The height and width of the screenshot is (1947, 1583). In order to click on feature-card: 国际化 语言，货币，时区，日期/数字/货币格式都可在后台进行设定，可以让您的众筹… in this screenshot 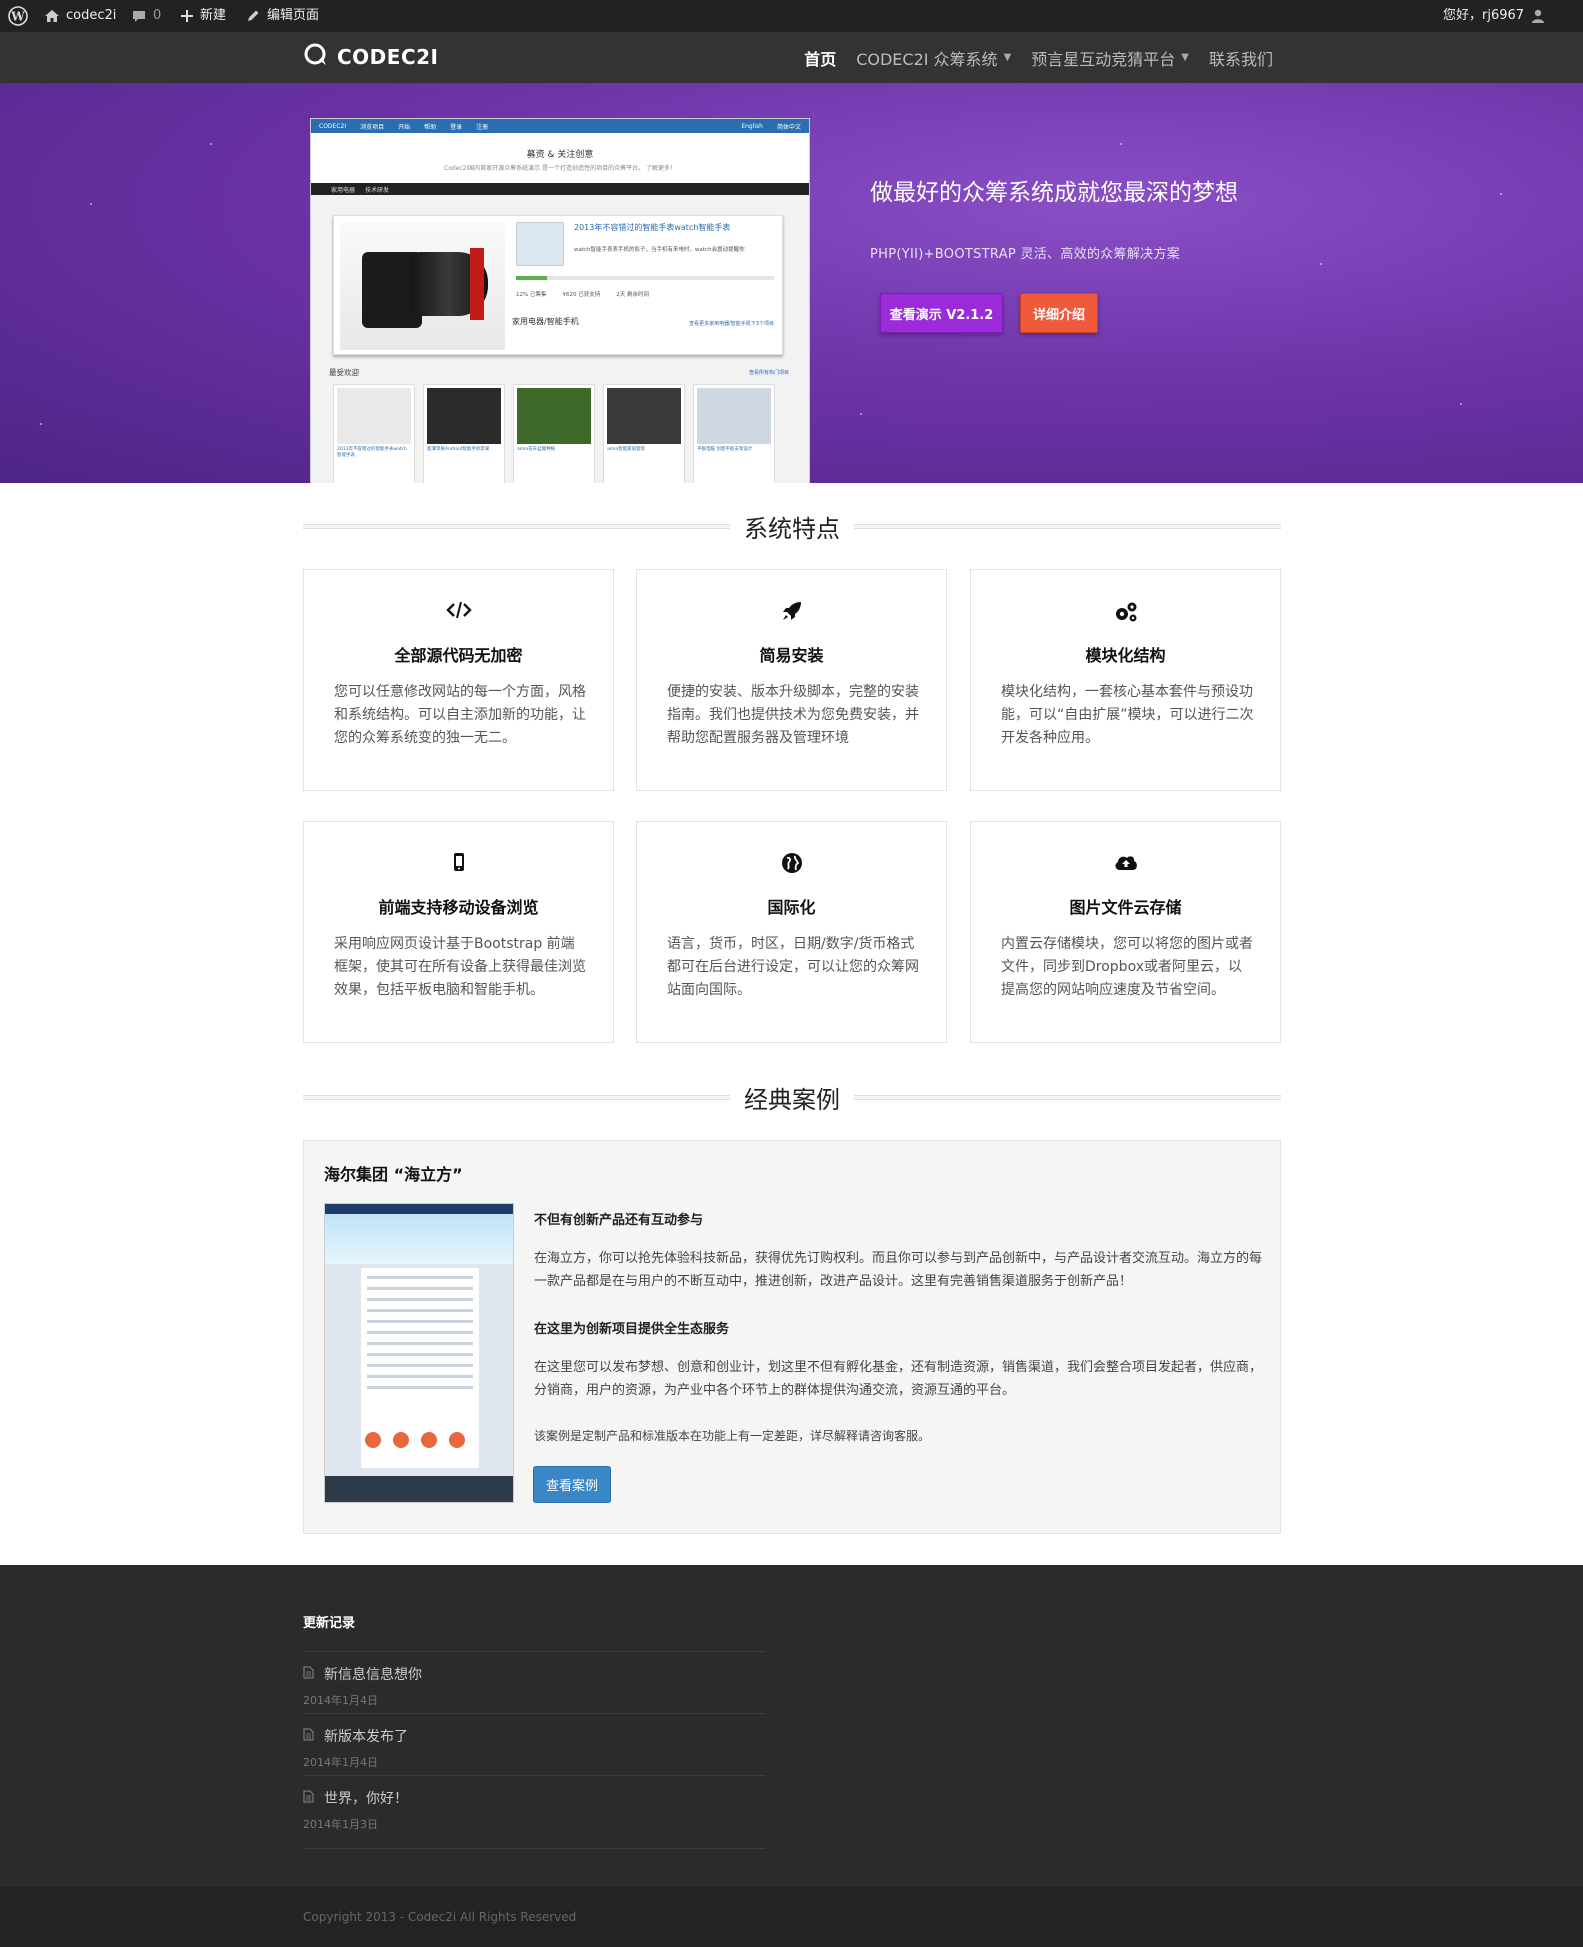, I will do `click(791, 932)`.